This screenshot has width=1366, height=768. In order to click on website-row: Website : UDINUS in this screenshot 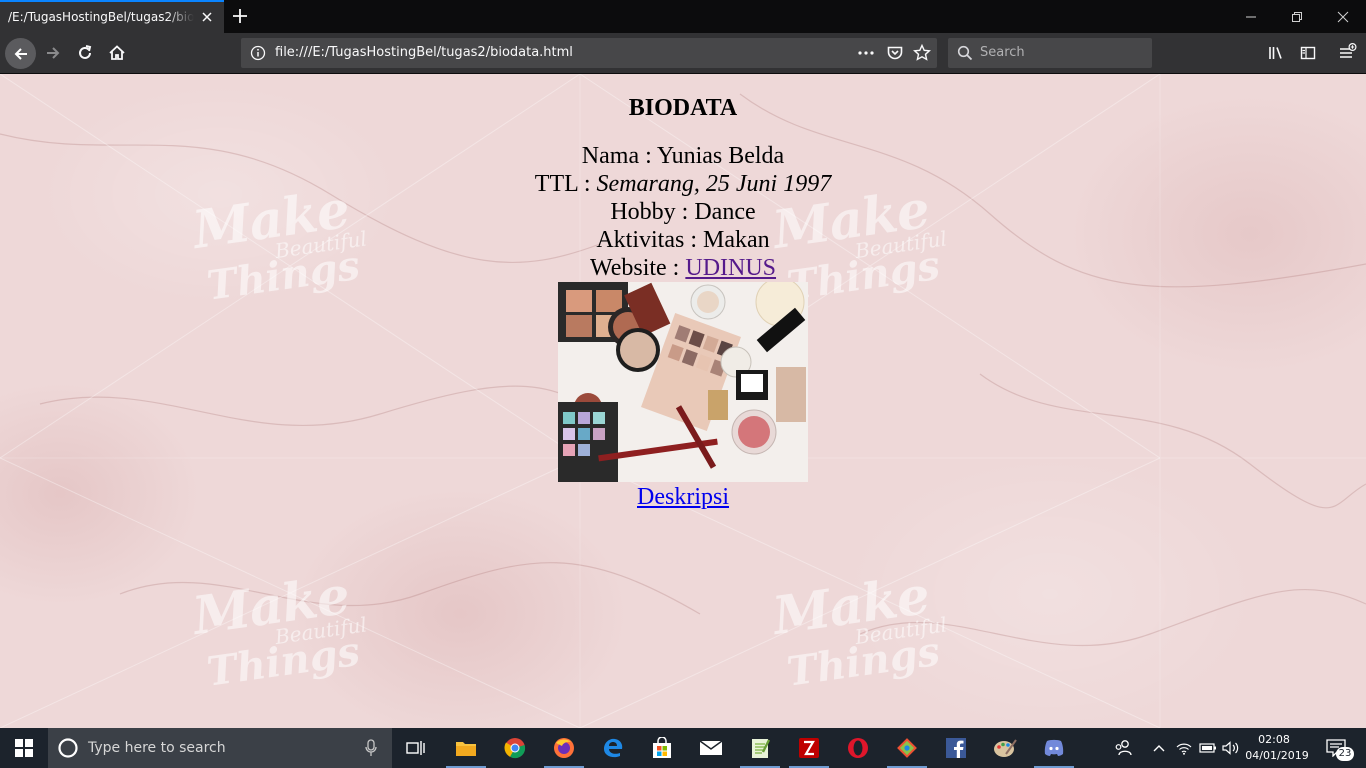, I will do `click(683, 268)`.